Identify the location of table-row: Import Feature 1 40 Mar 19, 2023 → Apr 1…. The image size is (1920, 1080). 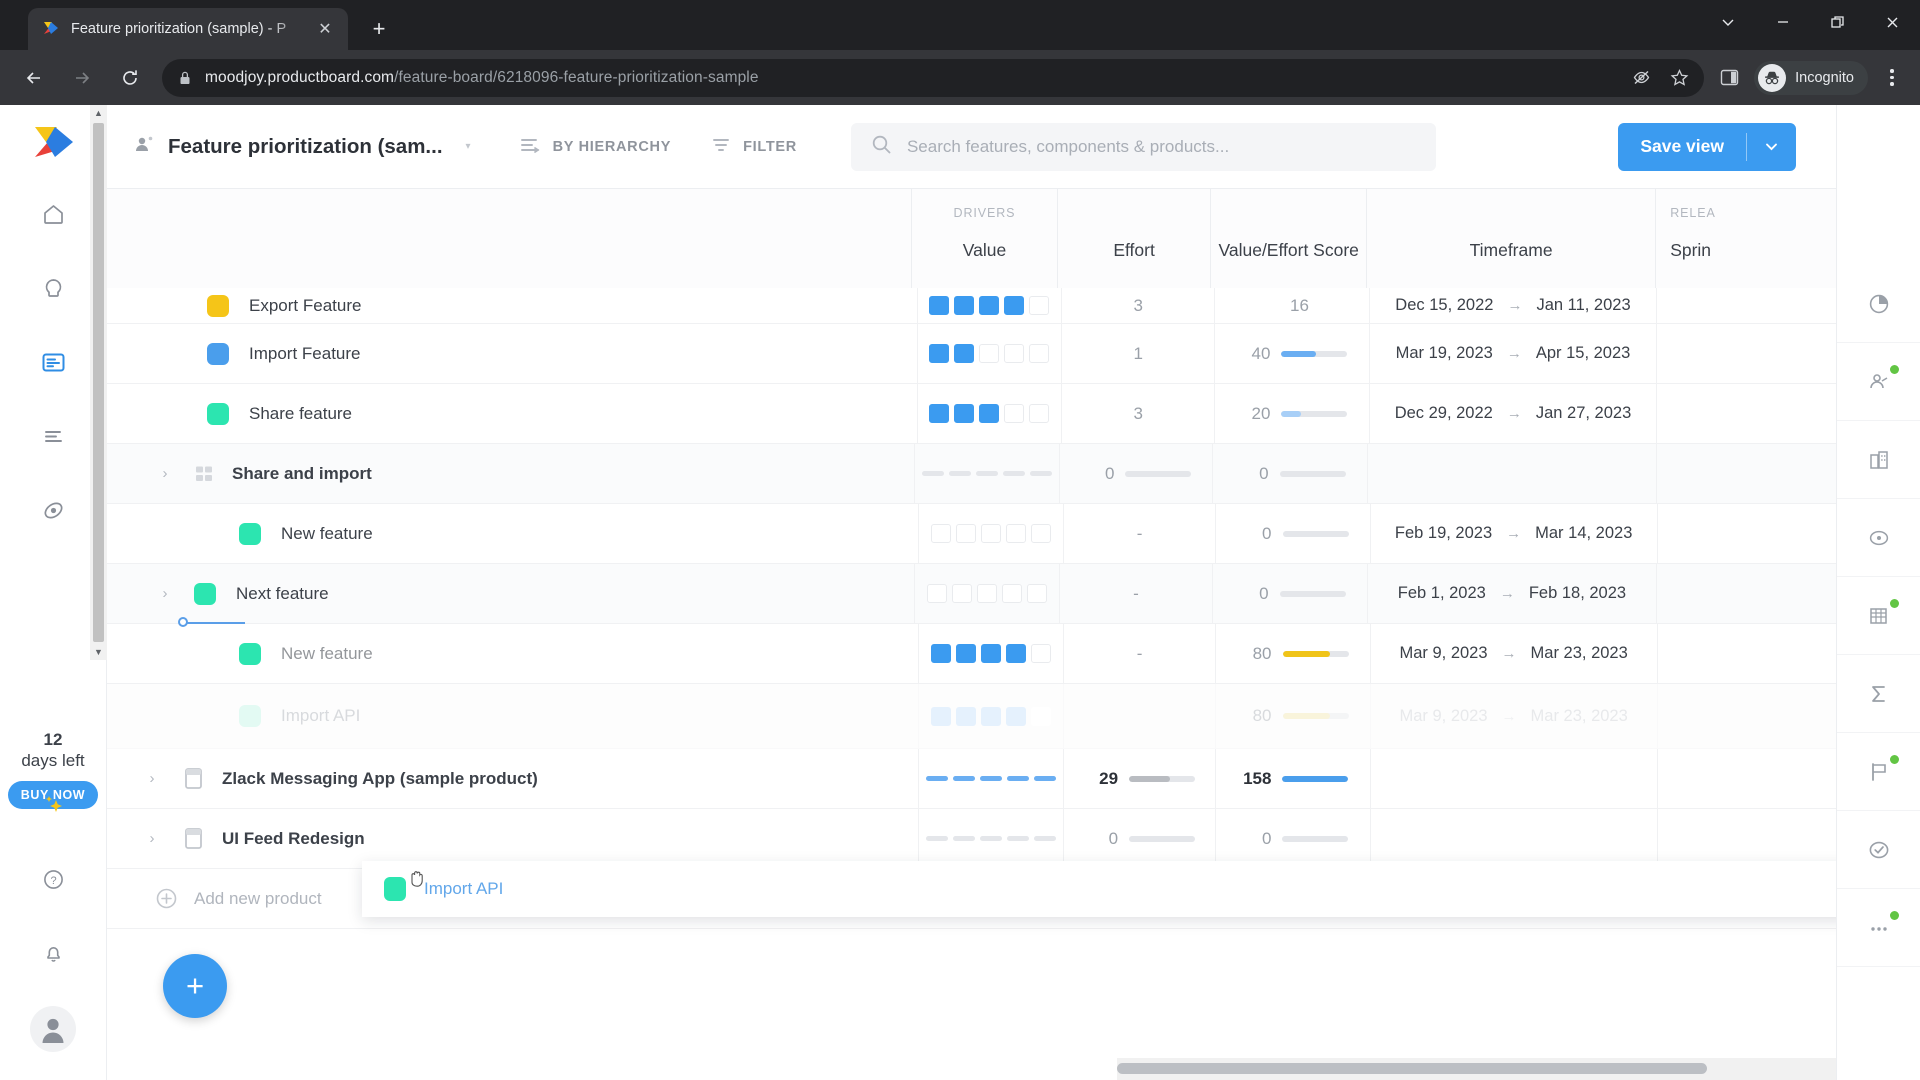
(971, 354).